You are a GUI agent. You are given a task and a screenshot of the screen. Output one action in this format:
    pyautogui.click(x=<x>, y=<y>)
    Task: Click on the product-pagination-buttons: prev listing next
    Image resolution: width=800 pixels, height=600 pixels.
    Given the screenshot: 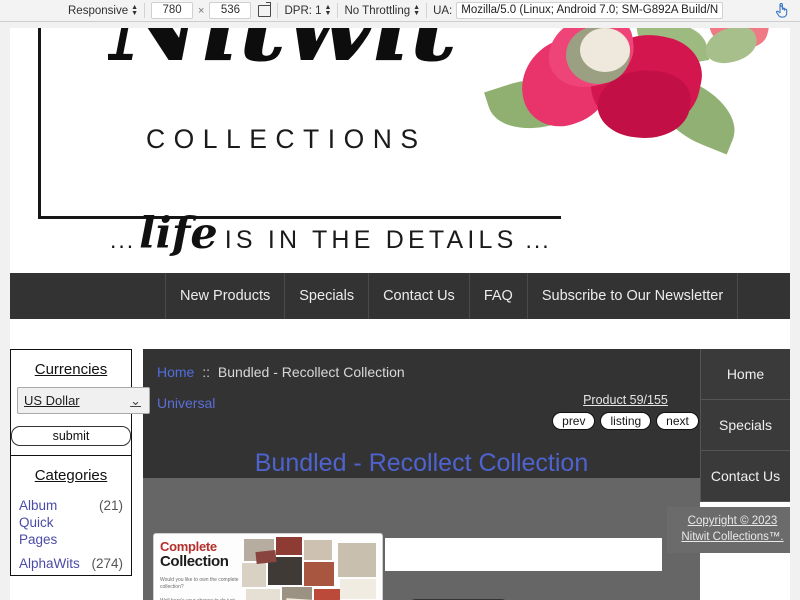 What is the action you would take?
    pyautogui.click(x=625, y=421)
    